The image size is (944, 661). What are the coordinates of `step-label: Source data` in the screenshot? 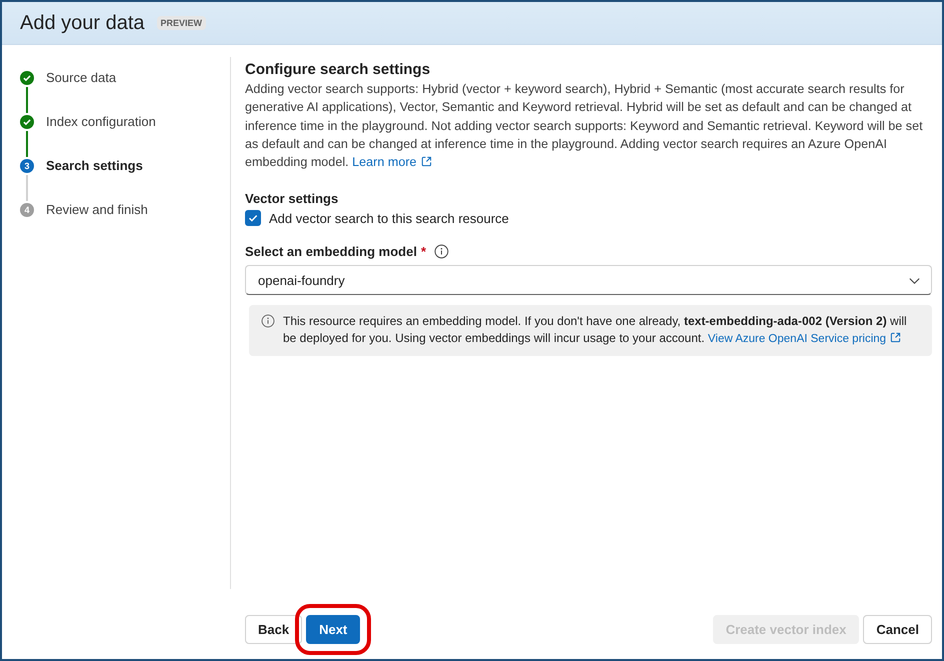 It's located at (81, 78).